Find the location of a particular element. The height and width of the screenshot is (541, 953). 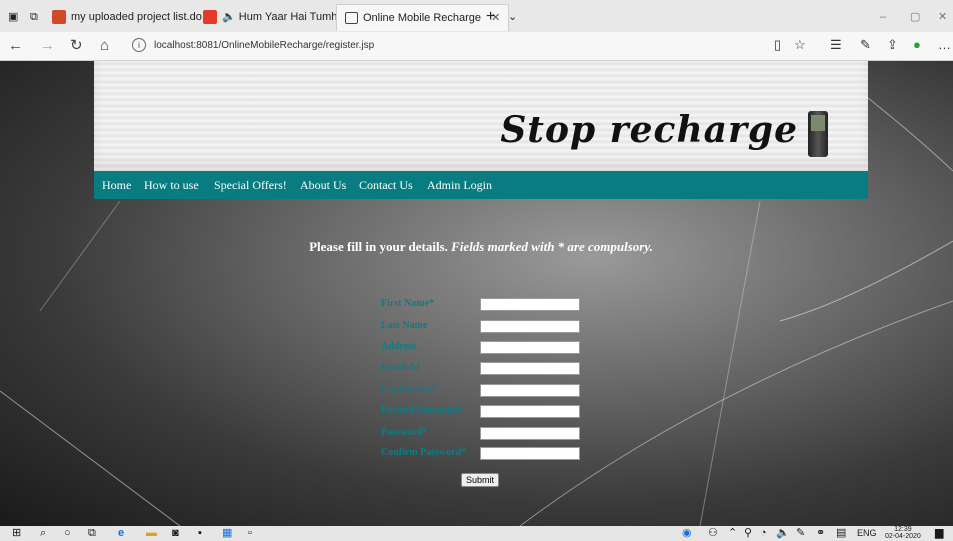

first-name-input is located at coordinates (530, 304).